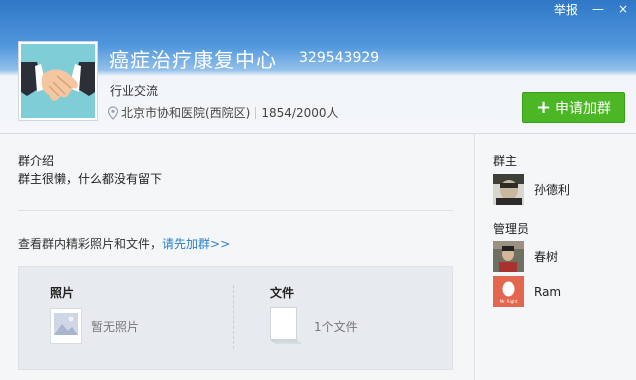  What do you see at coordinates (552, 190) in the screenshot?
I see `owner-name: 孙德利` at bounding box center [552, 190].